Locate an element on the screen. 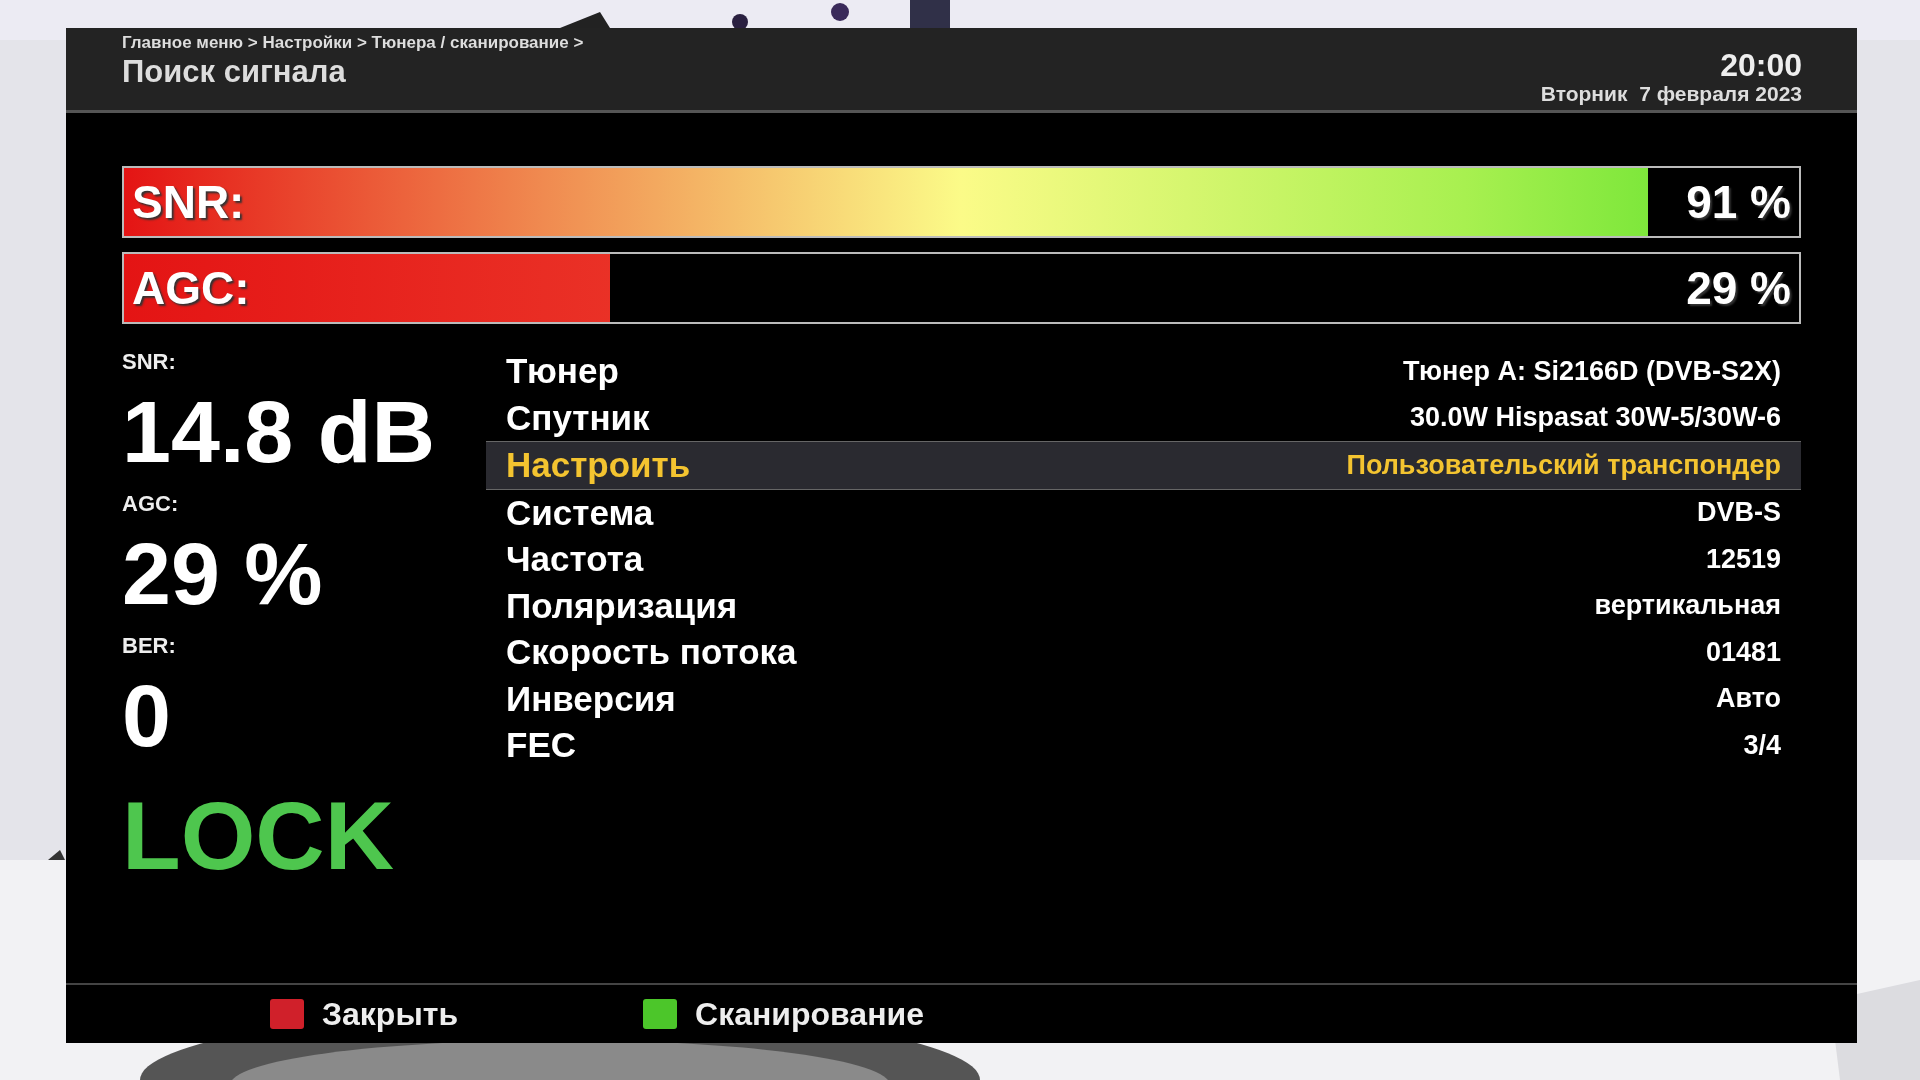  meter-label: SNR: is located at coordinates (188, 202).